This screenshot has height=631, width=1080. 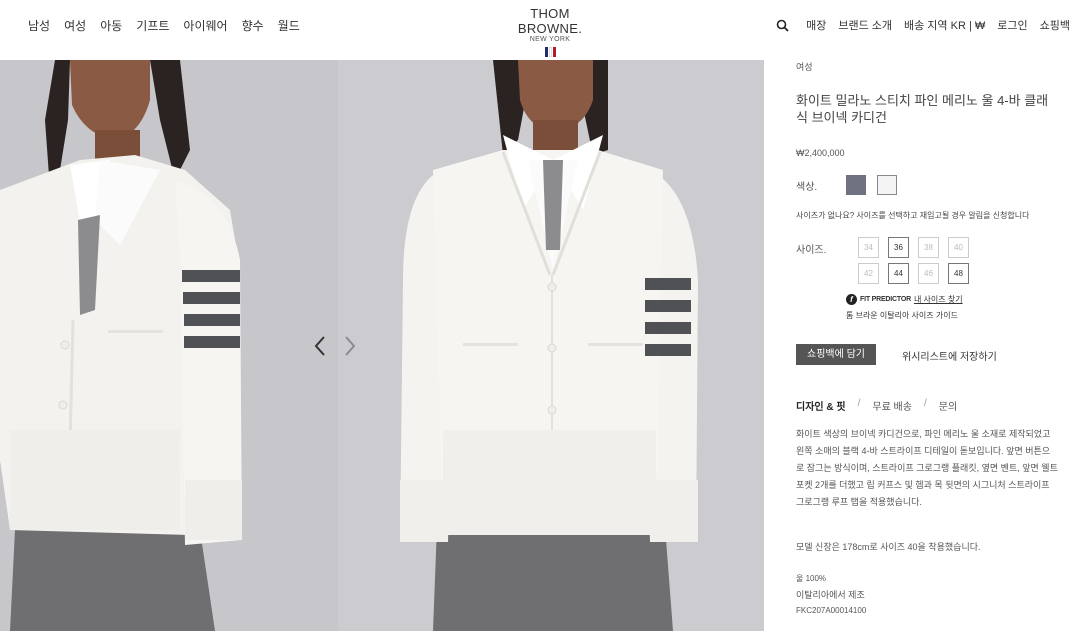 What do you see at coordinates (320, 346) in the screenshot?
I see `prev-image-arrow-icon` at bounding box center [320, 346].